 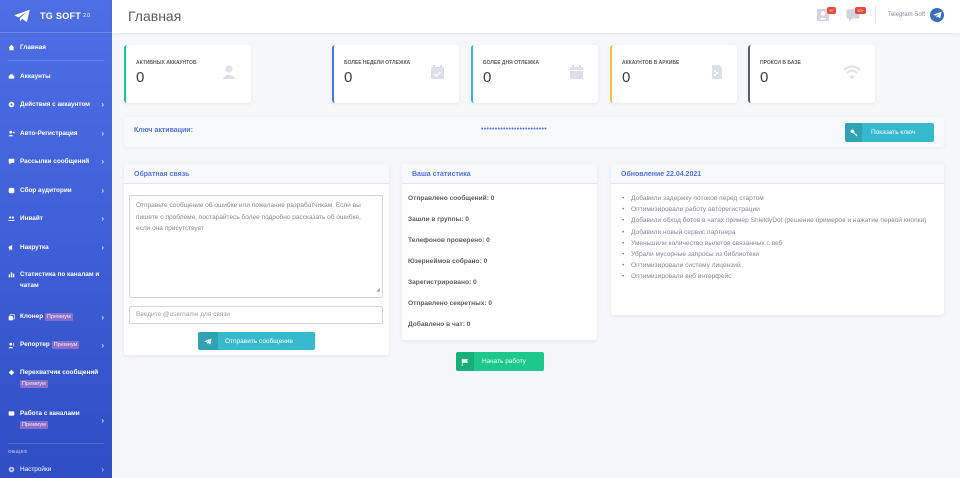 I want to click on sidebar-item-channels: Работа с каналами Премиум ›, so click(x=56, y=420).